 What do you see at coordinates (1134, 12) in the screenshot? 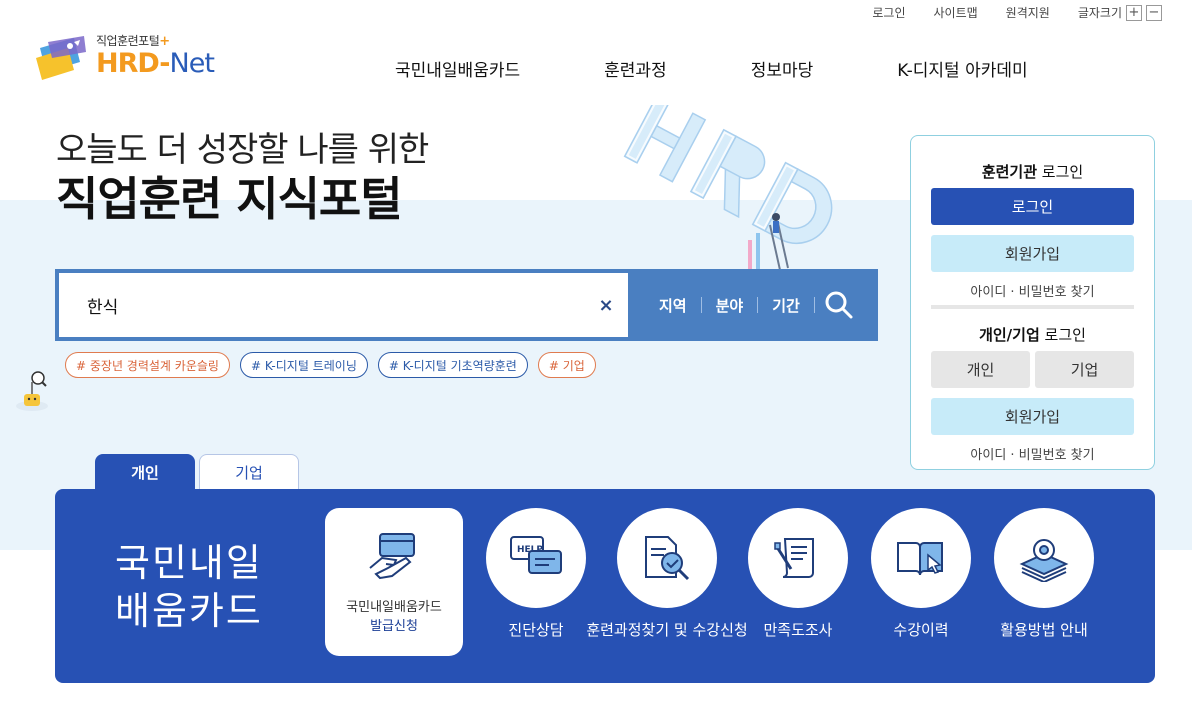
I see `font-increase-button: +` at bounding box center [1134, 12].